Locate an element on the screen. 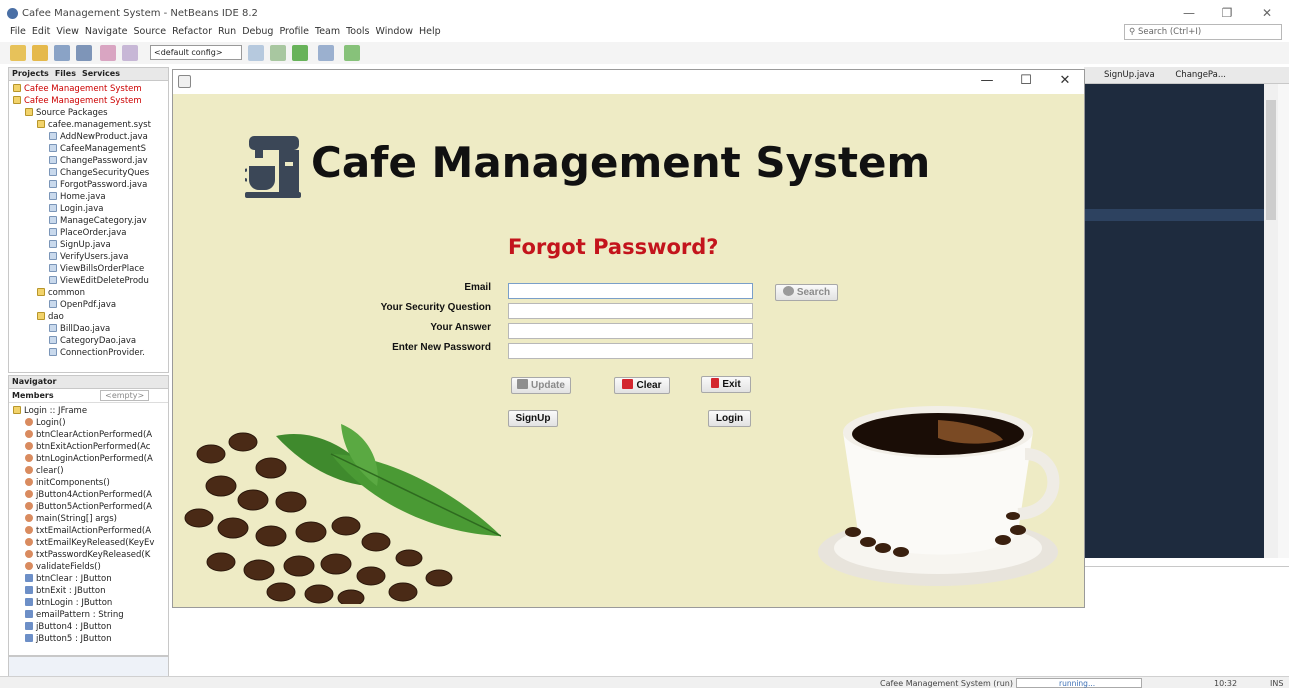  tree-item: btnLogin : JButton is located at coordinates (88, 603).